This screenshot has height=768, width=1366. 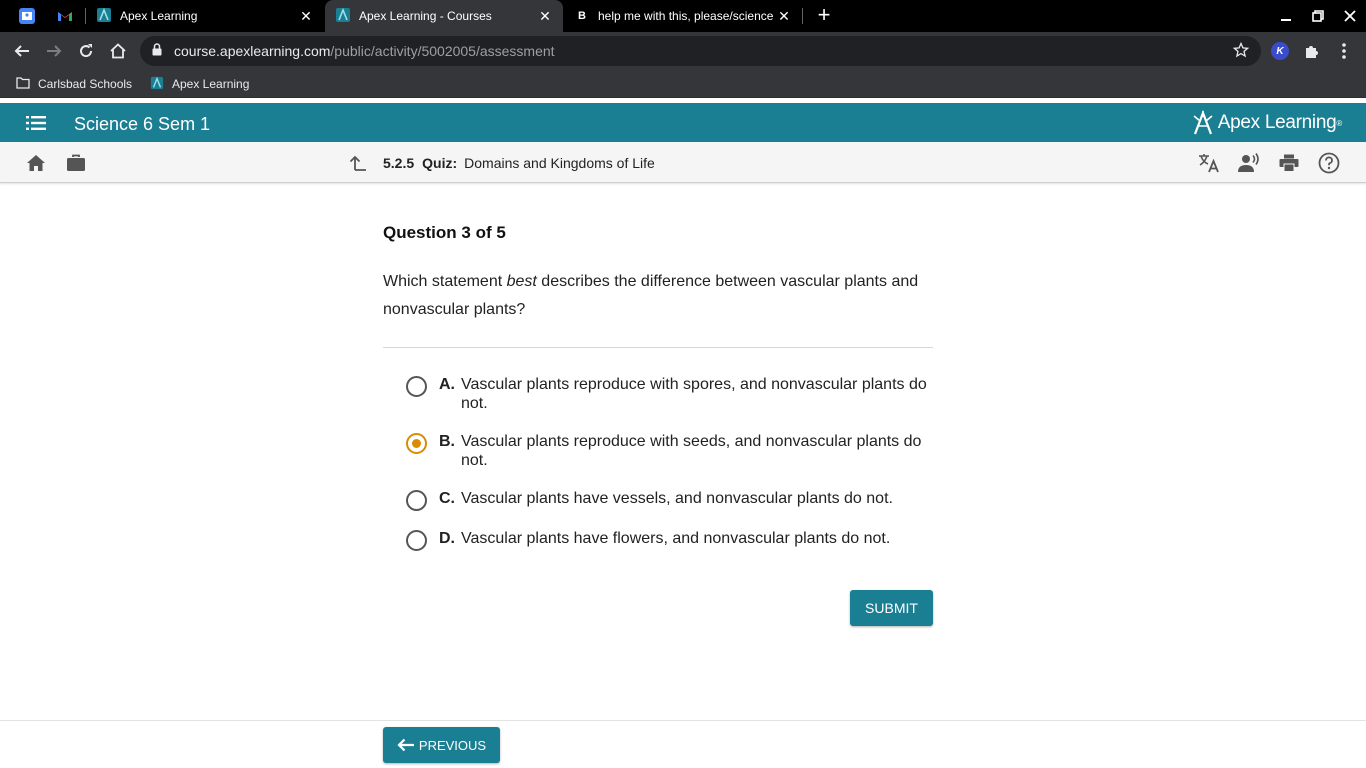 What do you see at coordinates (1241, 52) in the screenshot?
I see `bookmark-star-icon` at bounding box center [1241, 52].